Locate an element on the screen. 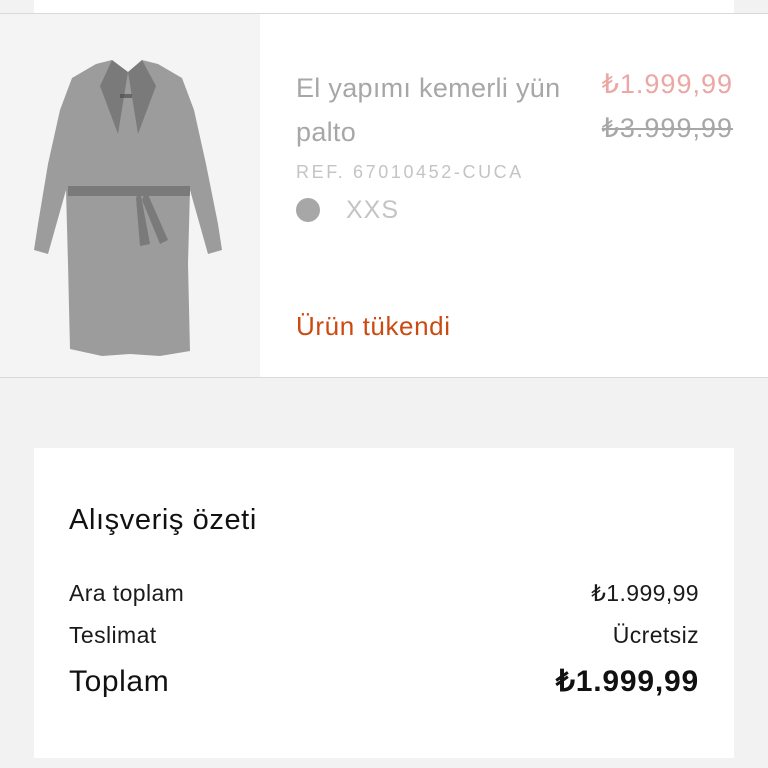 Image resolution: width=768 pixels, height=768 pixels. subtotal-value: ₺1.999,99 is located at coordinates (645, 593).